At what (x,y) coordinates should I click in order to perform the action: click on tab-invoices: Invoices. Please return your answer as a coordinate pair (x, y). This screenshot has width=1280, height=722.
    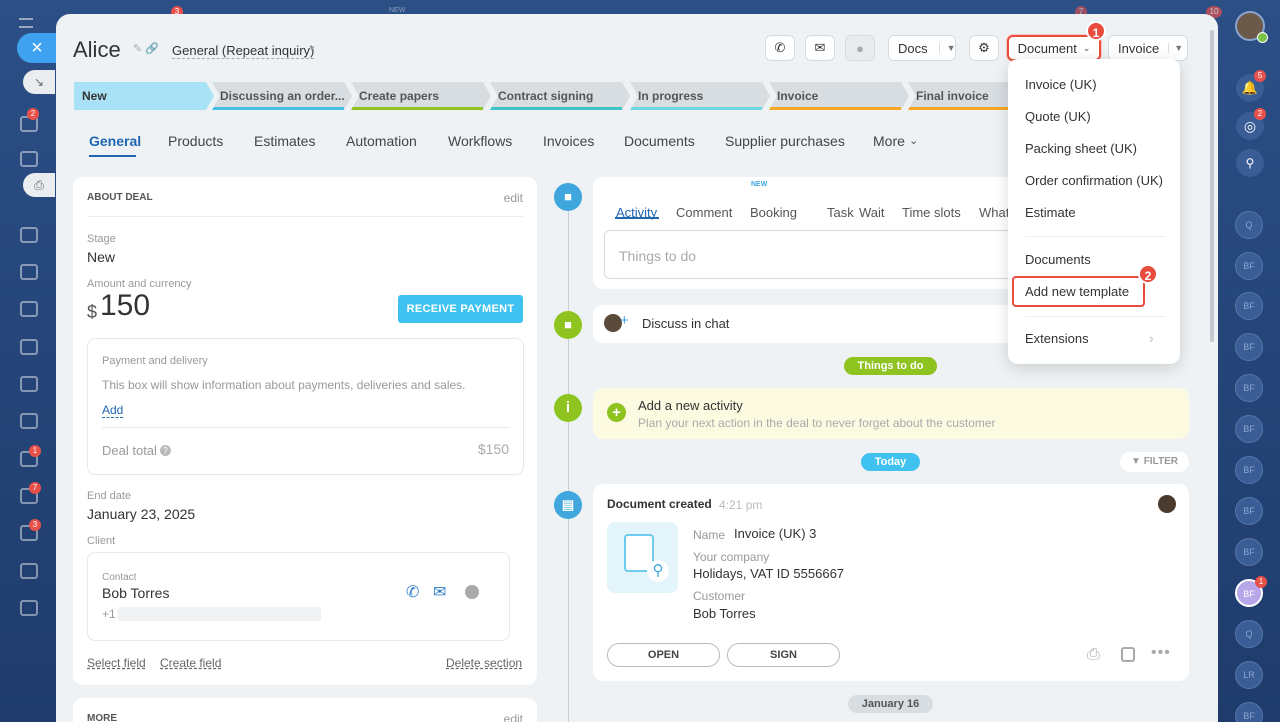
    Looking at the image, I should click on (568, 141).